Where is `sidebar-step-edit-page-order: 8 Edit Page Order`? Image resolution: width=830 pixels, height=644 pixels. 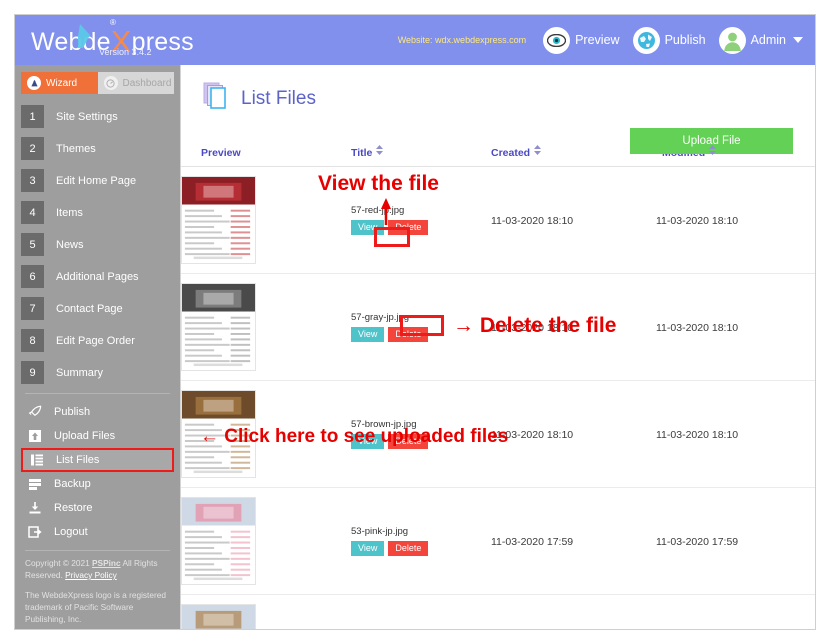
sidebar-step-edit-page-order: 8 Edit Page Order is located at coordinates (97, 340).